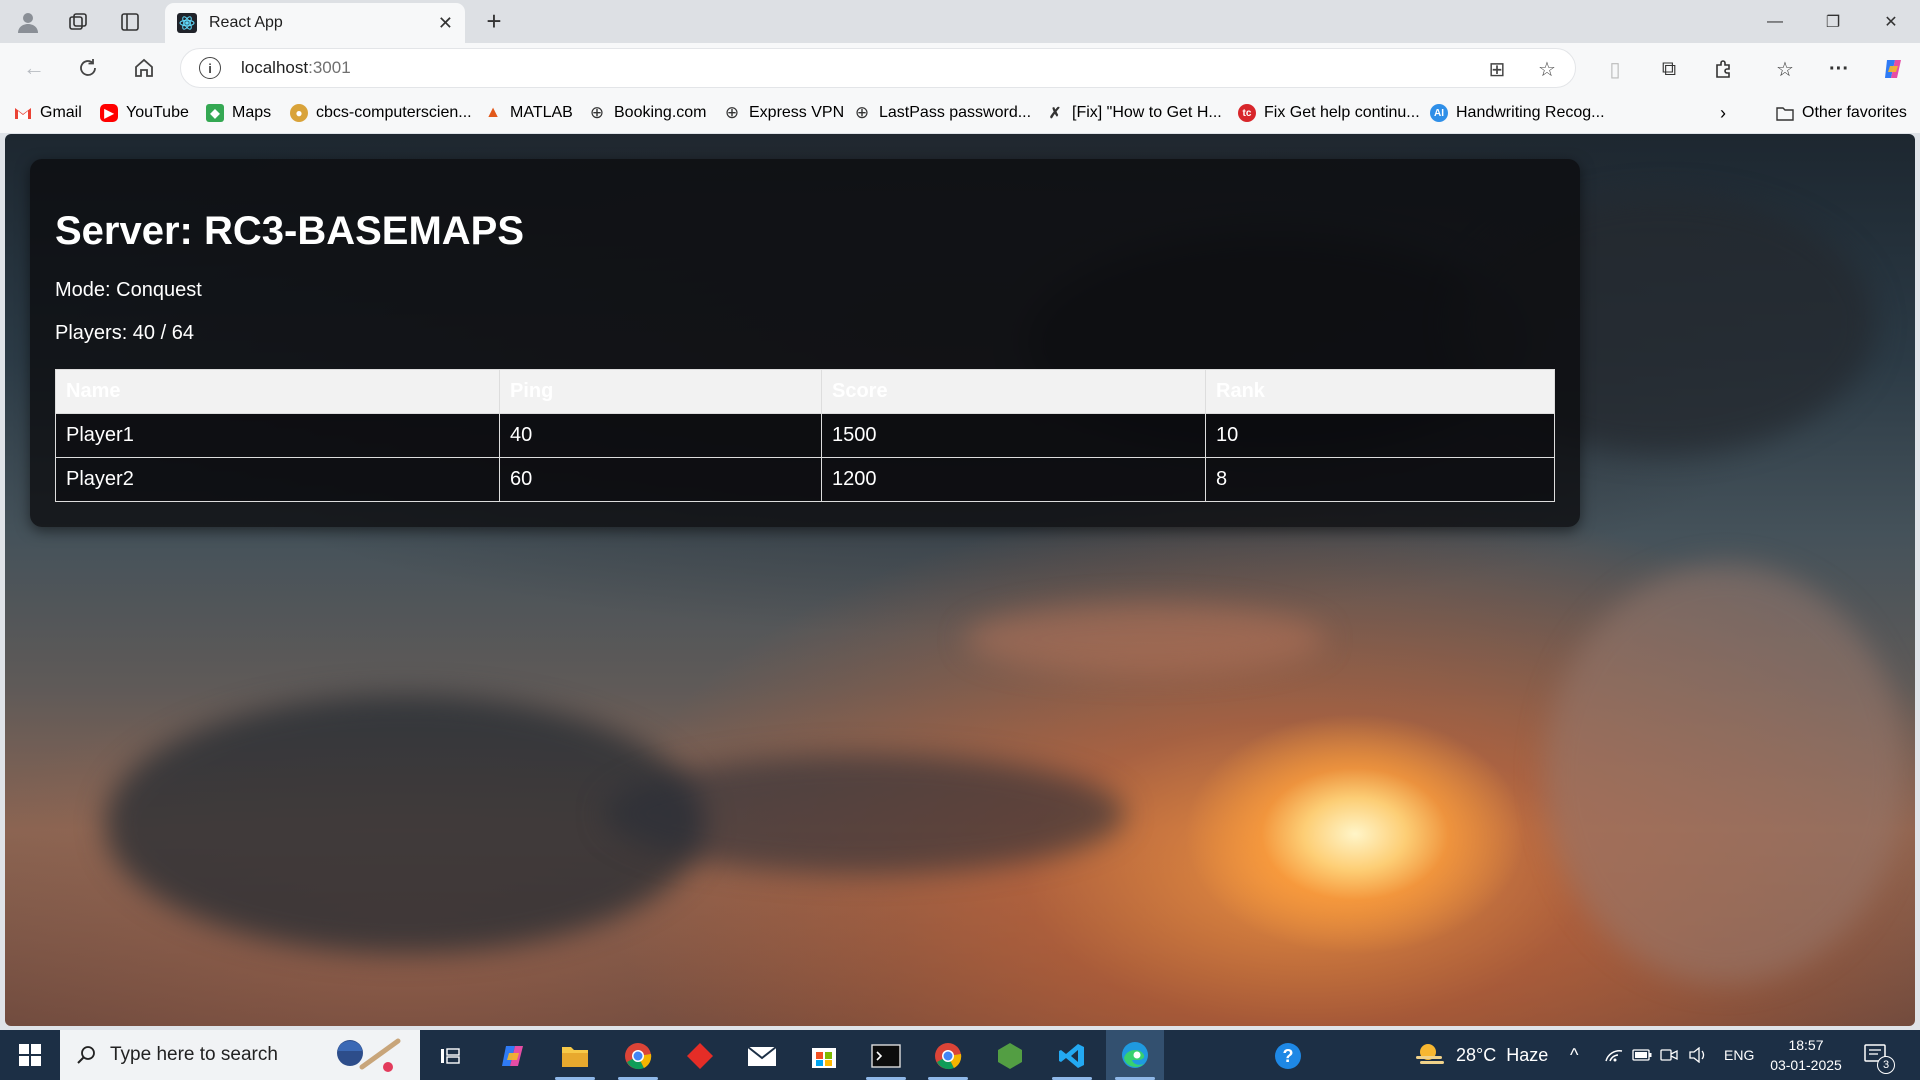 This screenshot has width=1920, height=1080. Describe the element at coordinates (277, 391) in the screenshot. I see `column-header-name: Name` at that location.